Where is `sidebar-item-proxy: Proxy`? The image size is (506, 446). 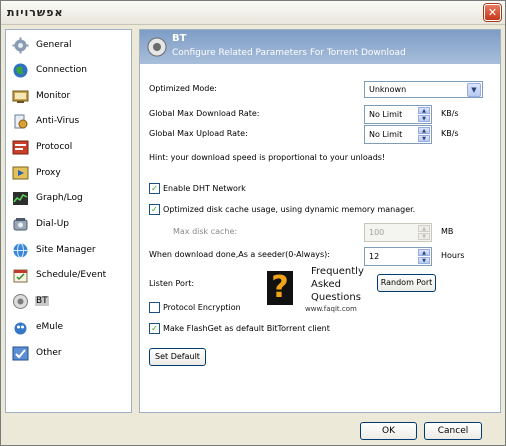 sidebar-item-proxy: Proxy is located at coordinates (70, 174).